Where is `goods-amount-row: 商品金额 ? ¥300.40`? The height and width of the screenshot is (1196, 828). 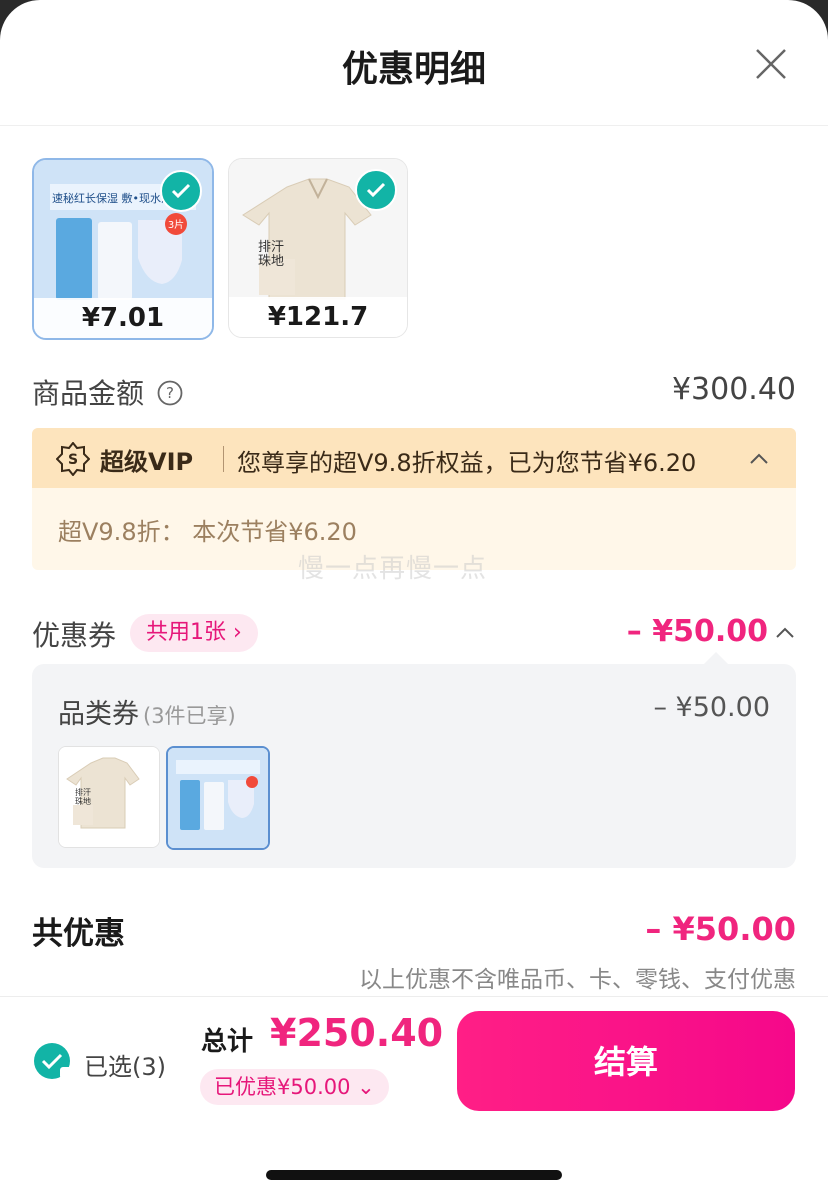 goods-amount-row: 商品金额 ? ¥300.40 is located at coordinates (414, 394).